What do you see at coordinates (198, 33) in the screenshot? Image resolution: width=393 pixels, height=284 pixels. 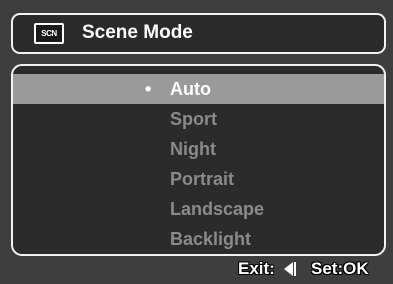 I see `menu-header: SCN Scene Mode` at bounding box center [198, 33].